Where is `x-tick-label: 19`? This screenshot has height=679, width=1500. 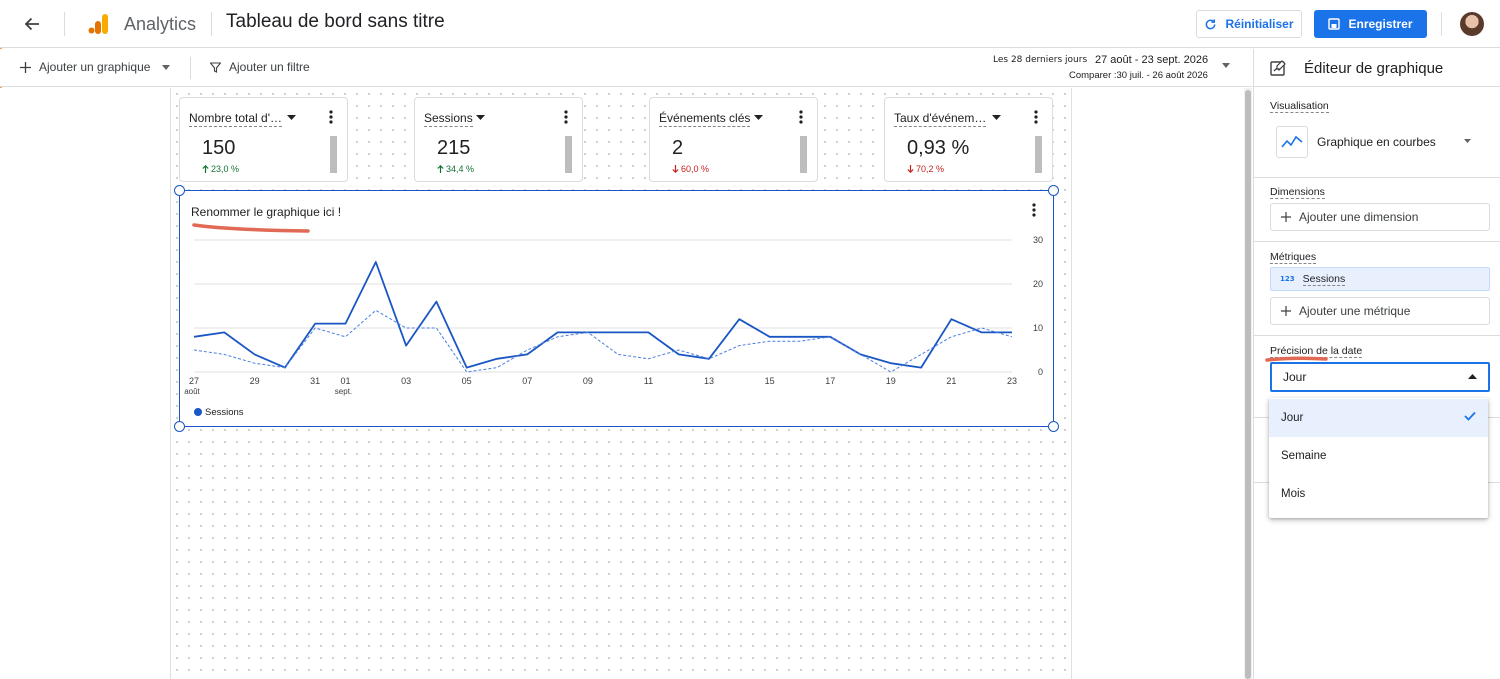 x-tick-label: 19 is located at coordinates (891, 381).